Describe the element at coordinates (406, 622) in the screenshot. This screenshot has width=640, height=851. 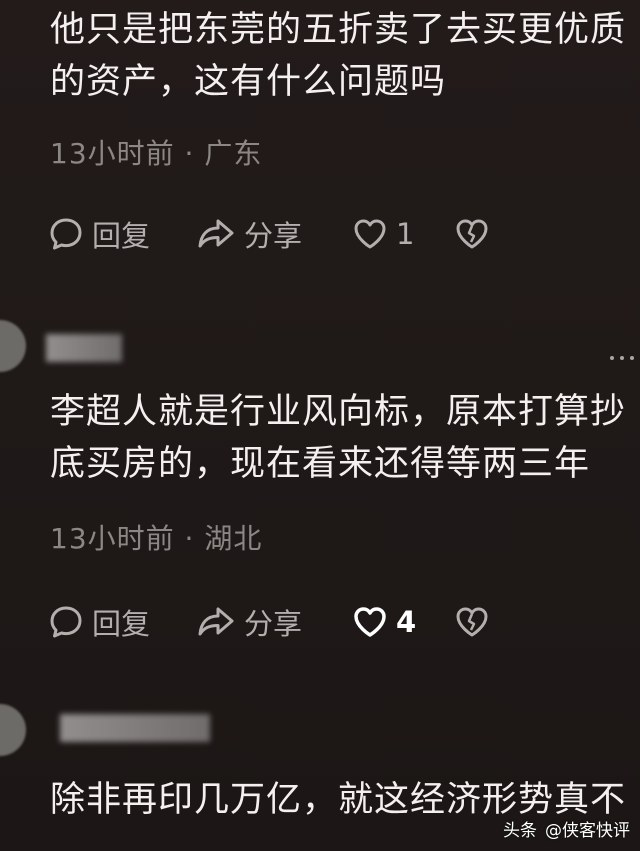
I see `like-count: 4` at that location.